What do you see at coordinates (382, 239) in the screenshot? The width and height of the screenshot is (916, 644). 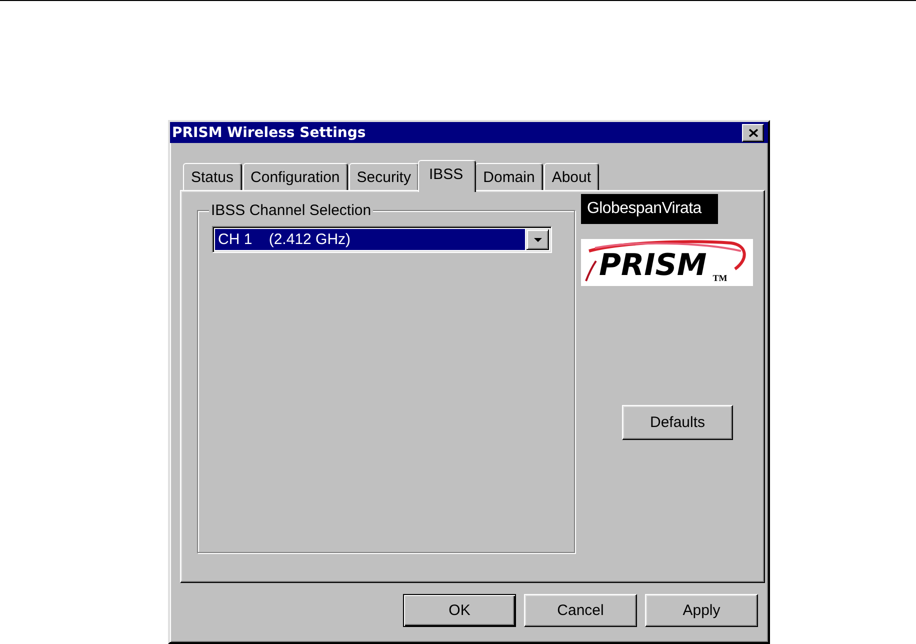 I see `channel-dropdown: CH 1 (2.412 GHz)` at bounding box center [382, 239].